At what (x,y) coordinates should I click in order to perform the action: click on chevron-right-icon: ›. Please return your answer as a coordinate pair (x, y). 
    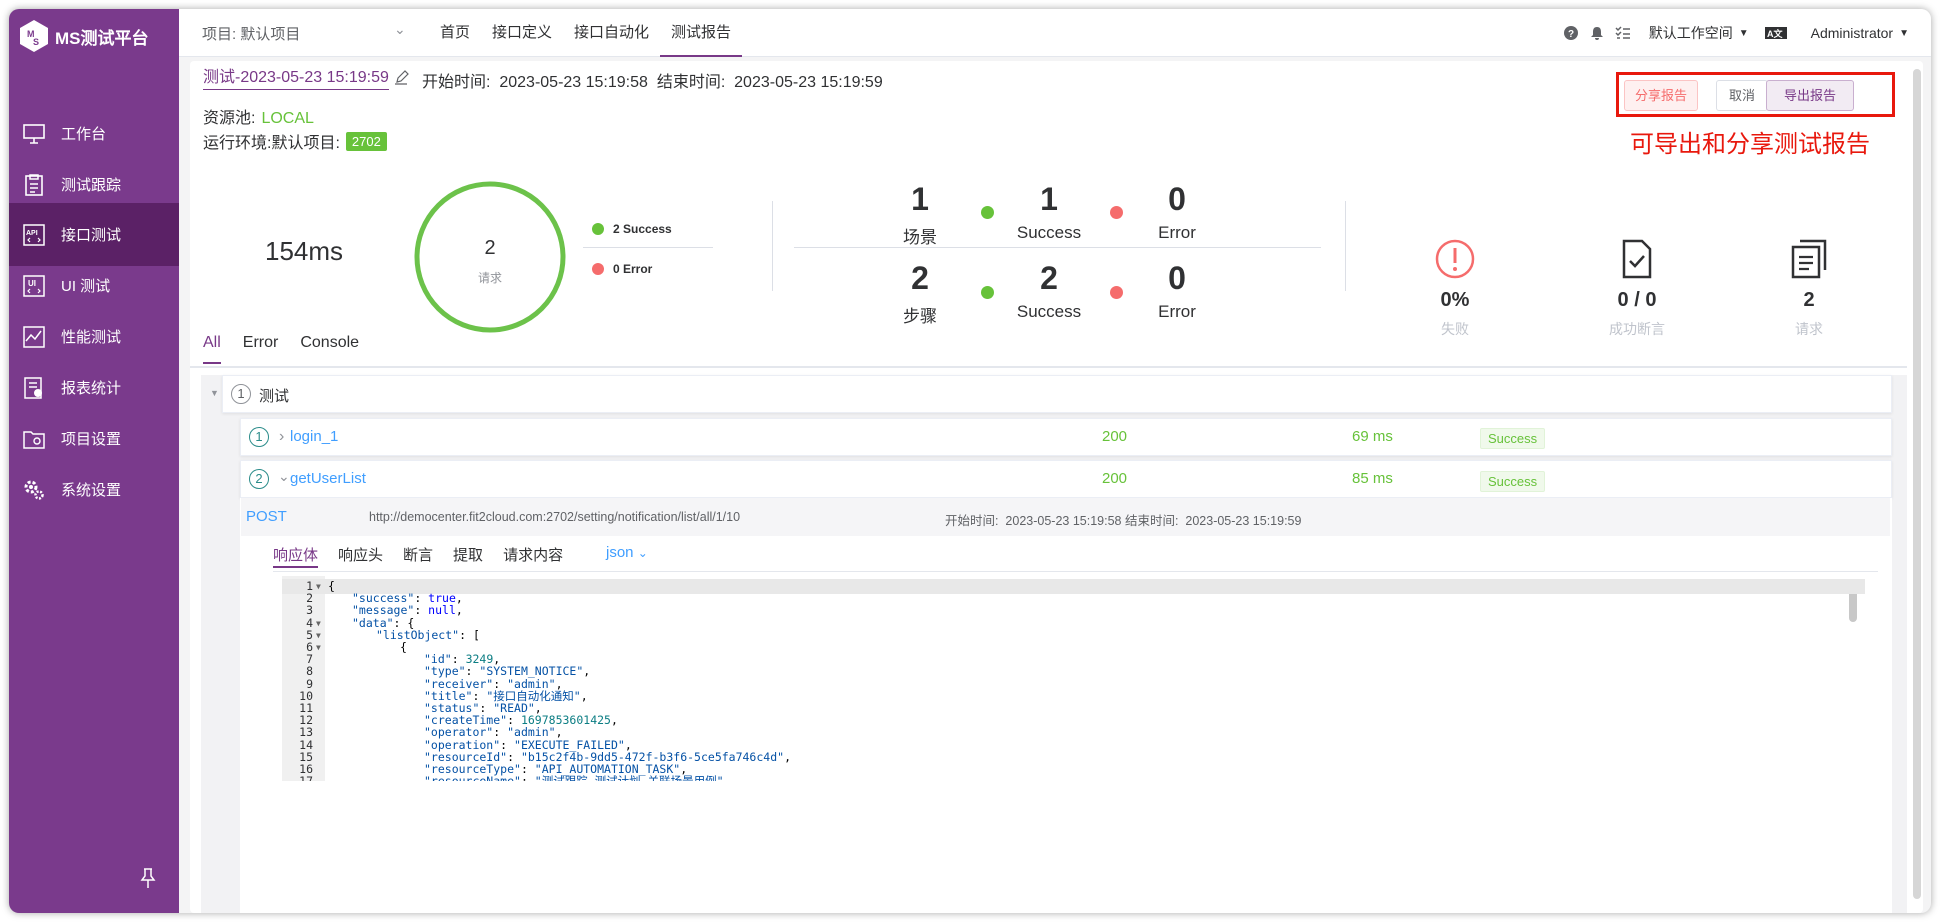
    Looking at the image, I should click on (281, 437).